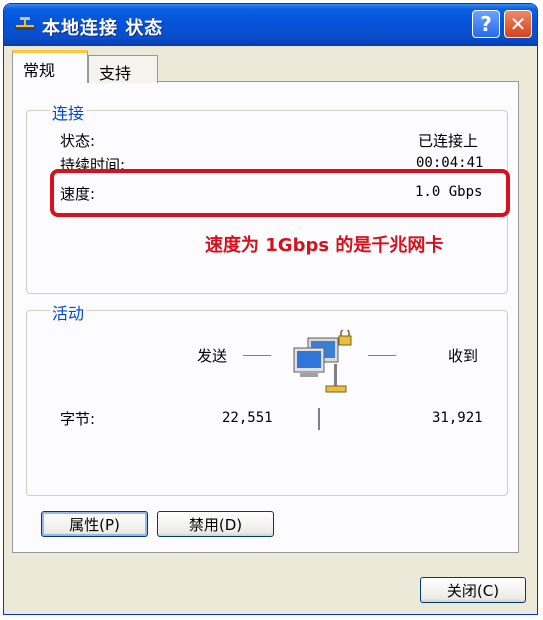  Describe the element at coordinates (94, 524) in the screenshot. I see `properties-button: 属性(P)` at that location.